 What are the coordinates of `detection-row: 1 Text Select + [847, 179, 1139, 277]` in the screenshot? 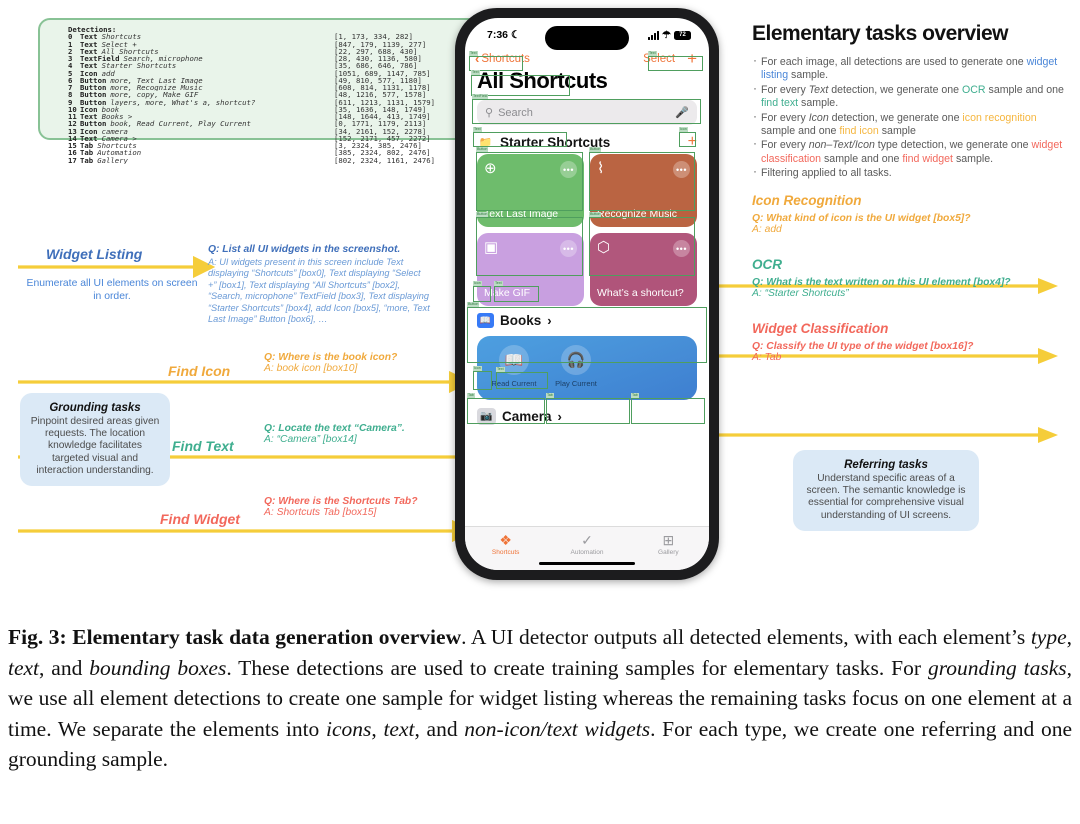 It's located at (247, 44).